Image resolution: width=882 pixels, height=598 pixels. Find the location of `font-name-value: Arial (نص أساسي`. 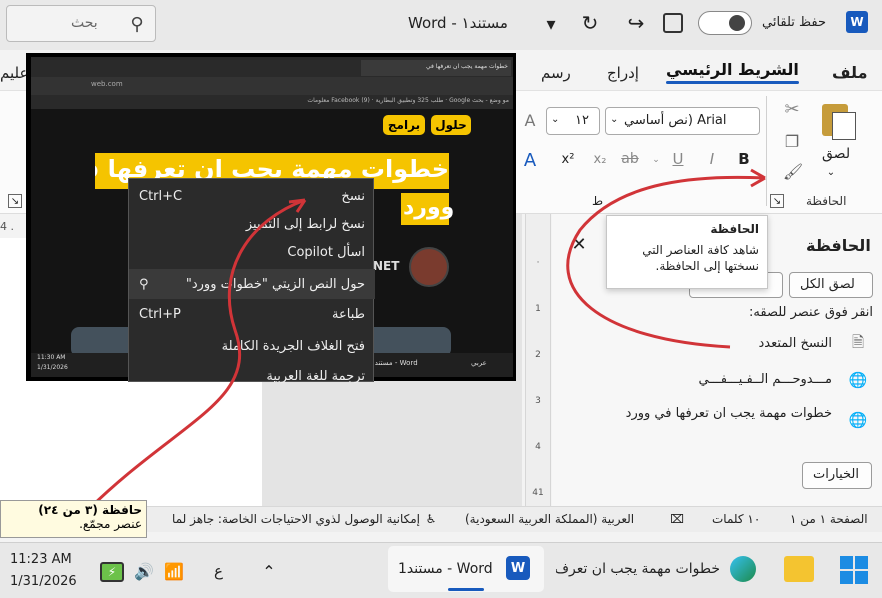

font-name-value: Arial (نص أساسي is located at coordinates (675, 120).